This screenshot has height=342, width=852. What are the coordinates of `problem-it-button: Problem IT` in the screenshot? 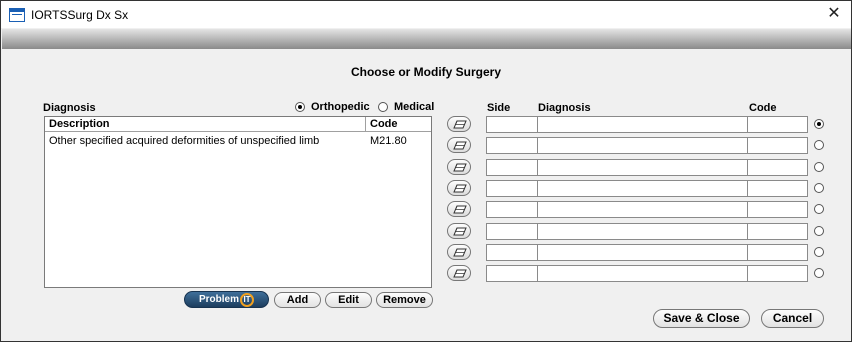 It's located at (226, 299).